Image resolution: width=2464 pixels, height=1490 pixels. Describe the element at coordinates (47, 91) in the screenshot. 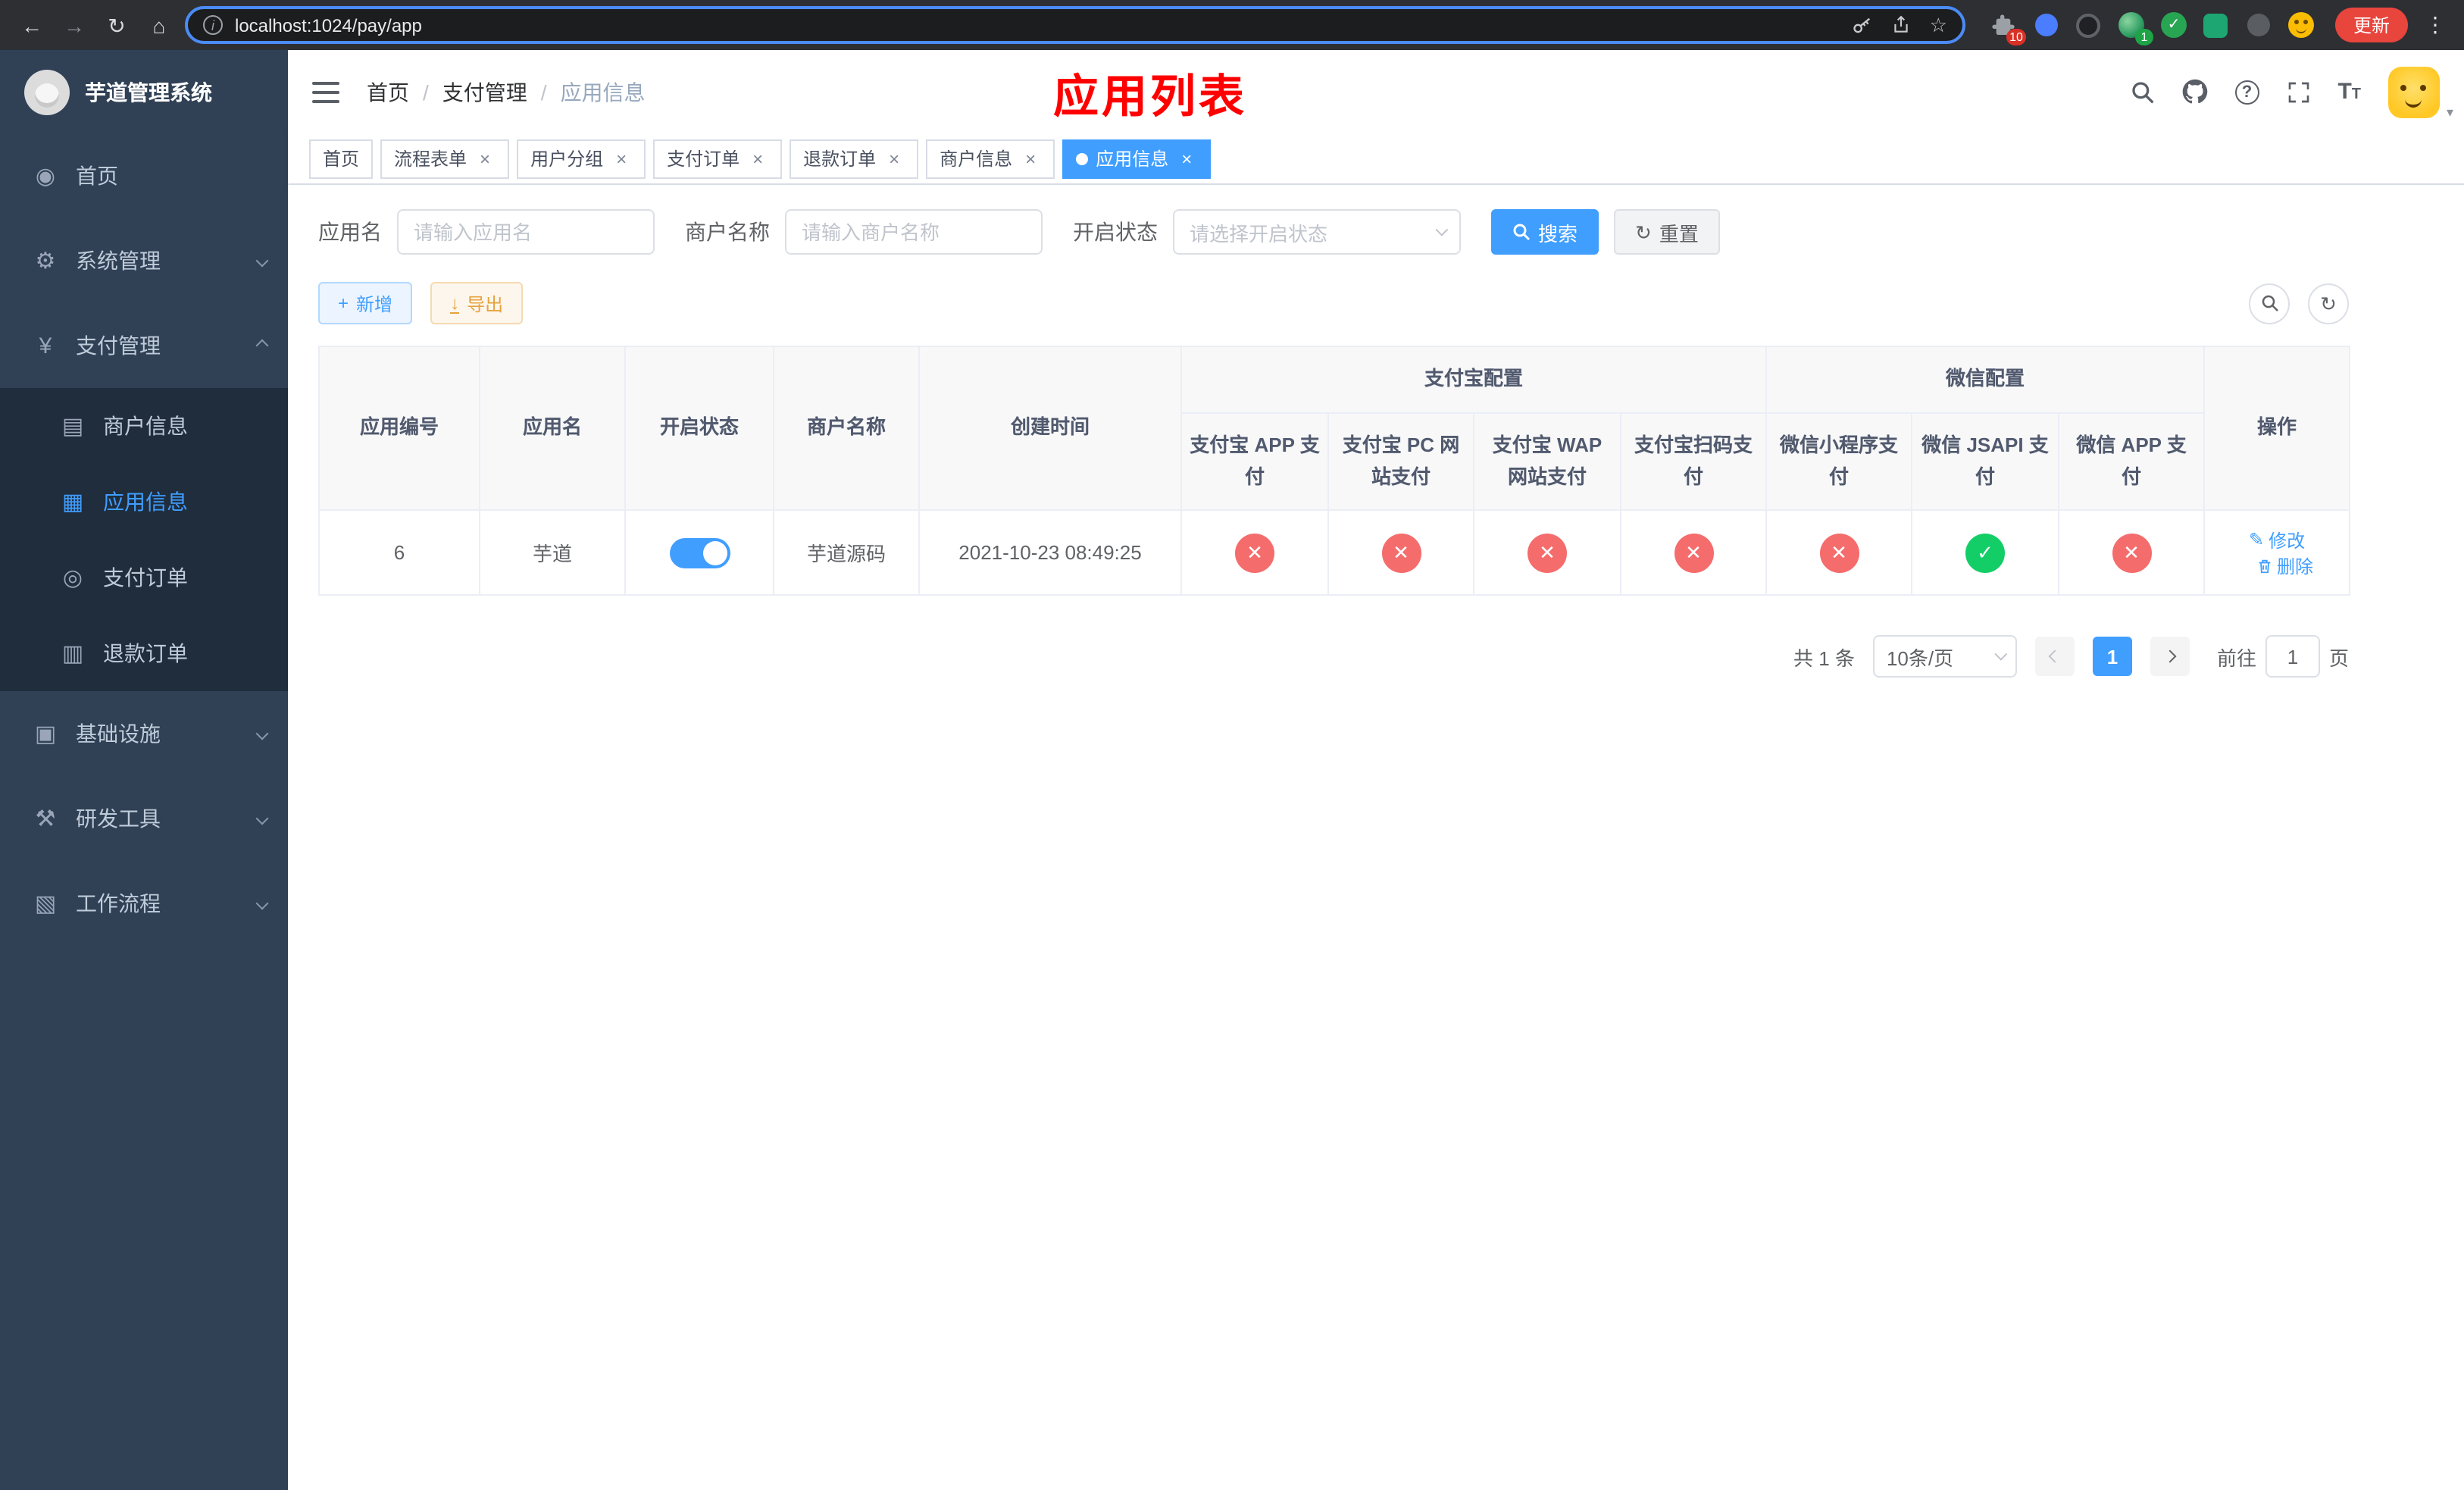

I see `logo-avatar` at that location.